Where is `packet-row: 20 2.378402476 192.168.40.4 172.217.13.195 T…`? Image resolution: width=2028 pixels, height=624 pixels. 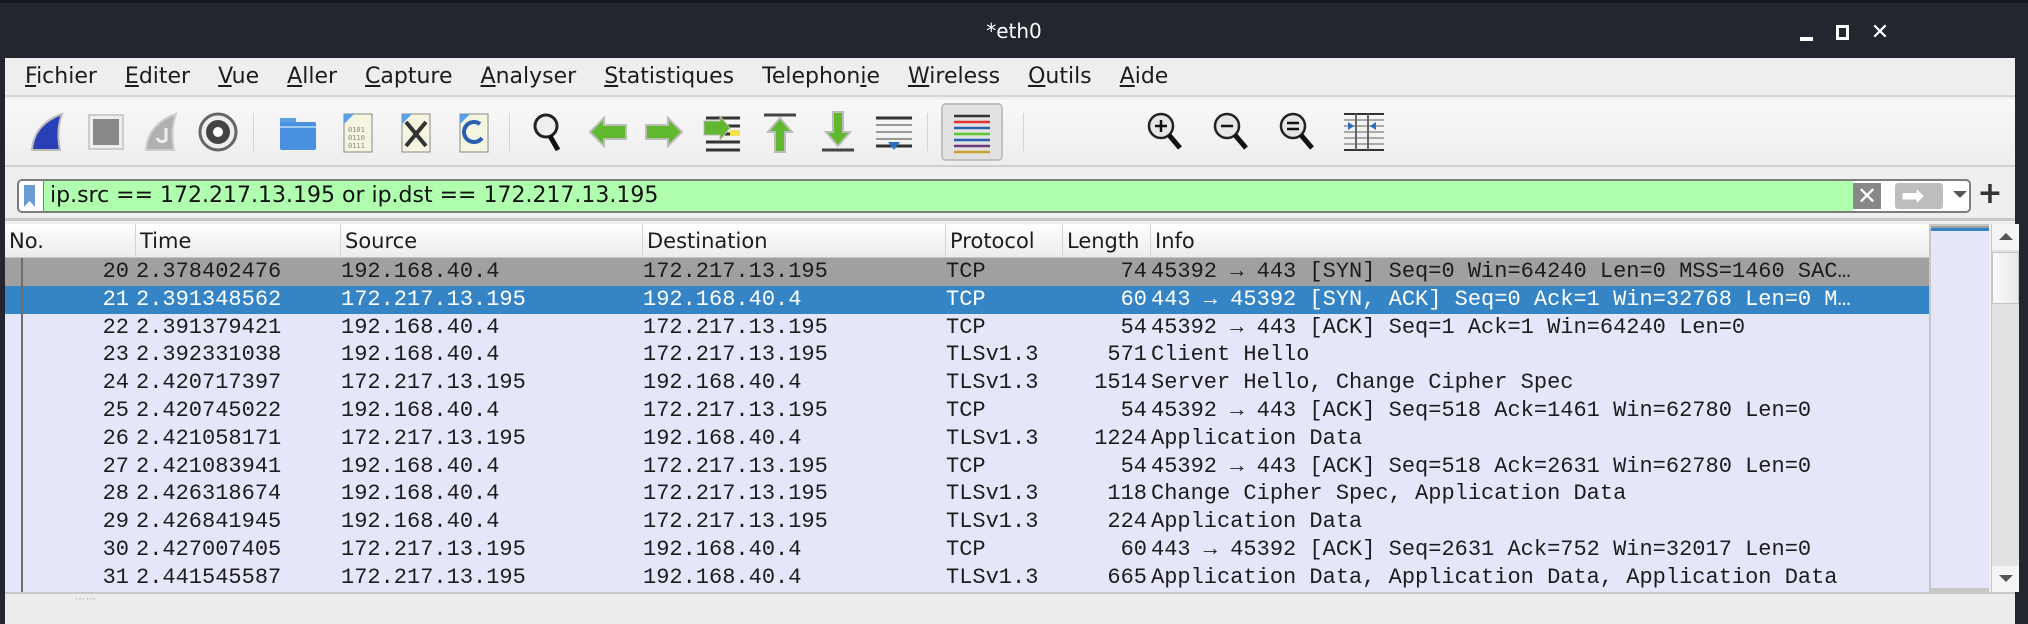
packet-row: 20 2.378402476 192.168.40.4 172.217.13.195 T… is located at coordinates (967, 272).